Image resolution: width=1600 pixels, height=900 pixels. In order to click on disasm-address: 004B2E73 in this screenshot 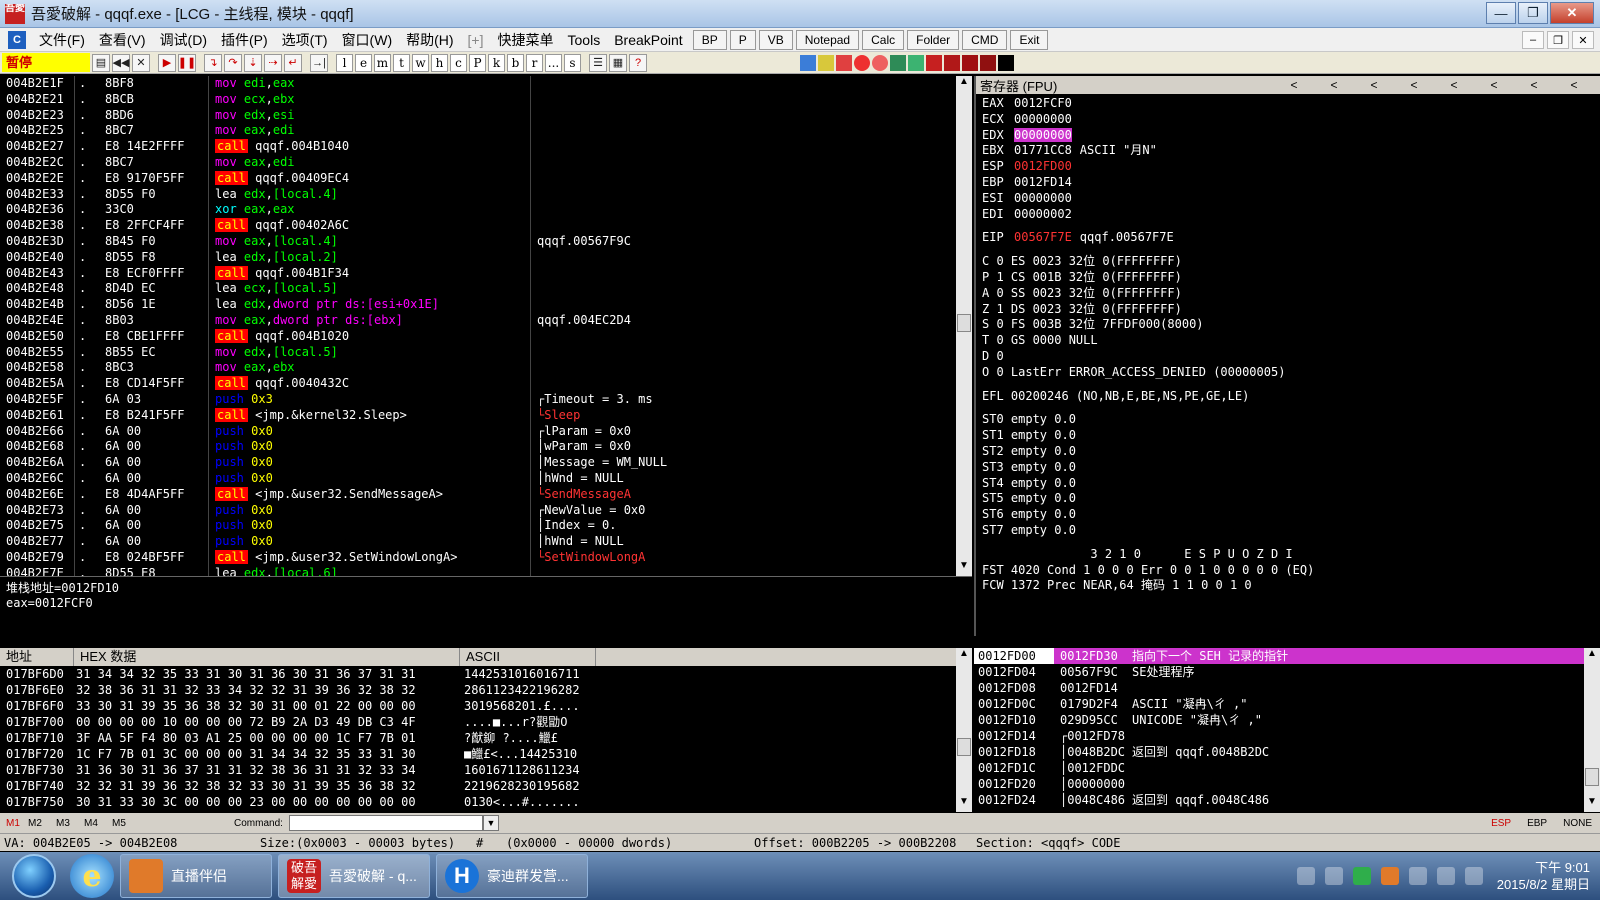, I will do `click(37, 511)`.